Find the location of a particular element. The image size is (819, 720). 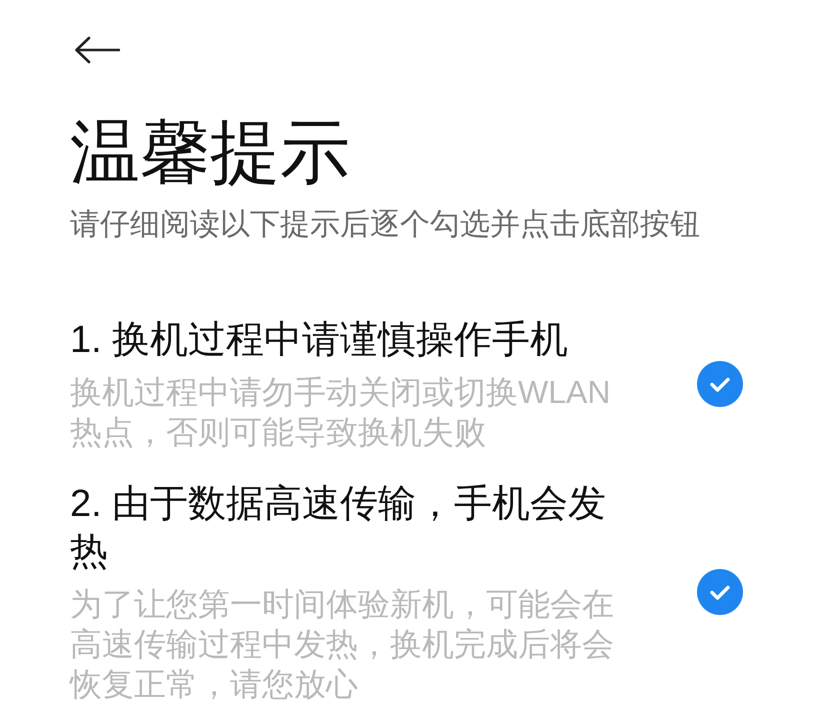

tip-heading: 1. 换机过程中请谨慎操作手机 is located at coordinates (320, 340).